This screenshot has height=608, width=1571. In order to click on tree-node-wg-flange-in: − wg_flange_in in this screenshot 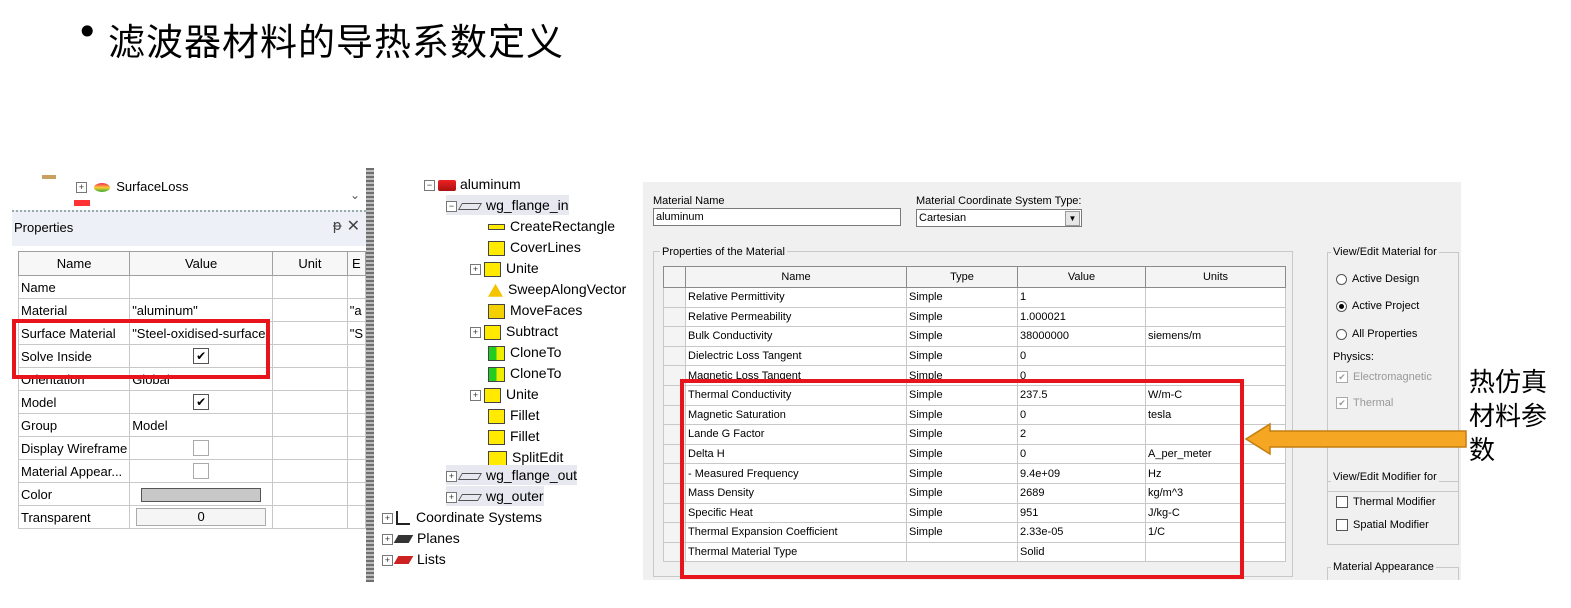, I will do `click(507, 205)`.